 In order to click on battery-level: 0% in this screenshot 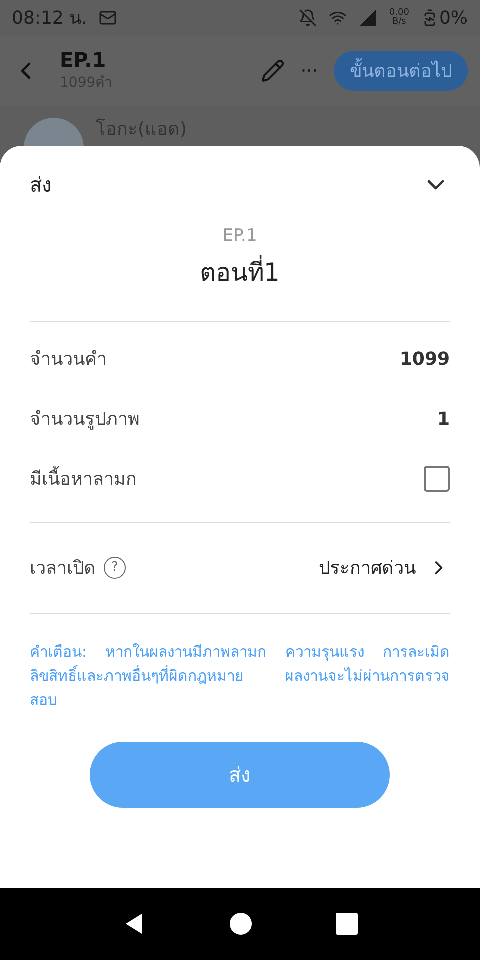, I will do `click(453, 18)`.